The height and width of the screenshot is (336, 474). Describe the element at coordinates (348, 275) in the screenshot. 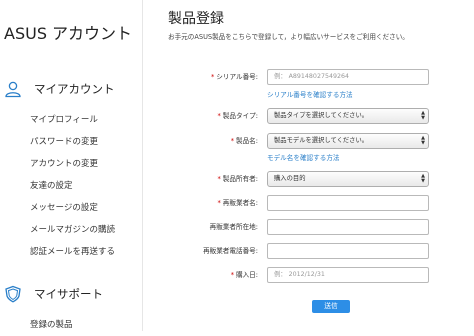

I see `purchase-date-input: 例： 2012/12/31` at that location.